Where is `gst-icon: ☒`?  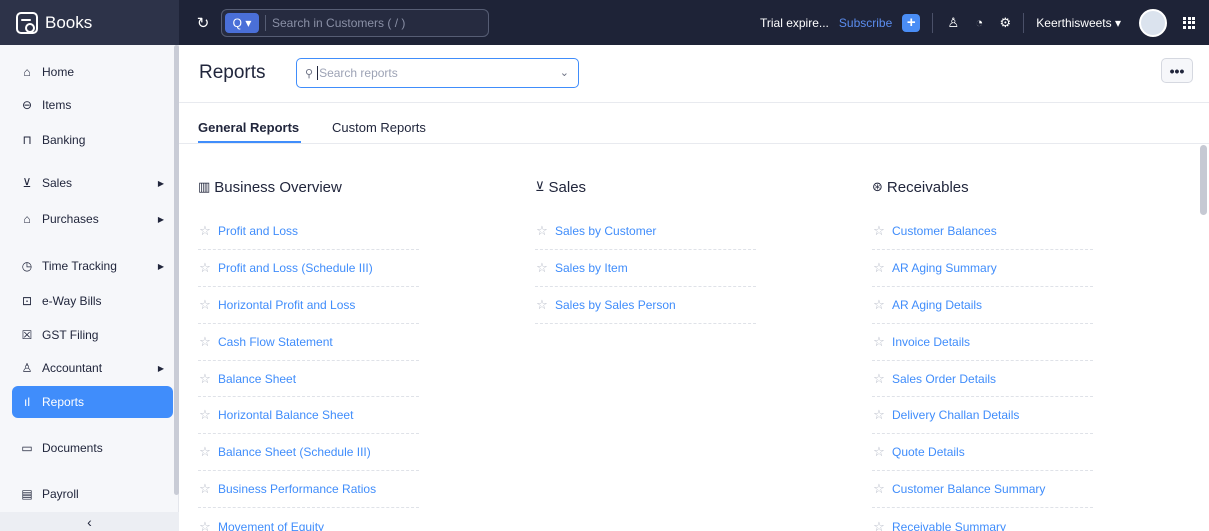 gst-icon: ☒ is located at coordinates (27, 335).